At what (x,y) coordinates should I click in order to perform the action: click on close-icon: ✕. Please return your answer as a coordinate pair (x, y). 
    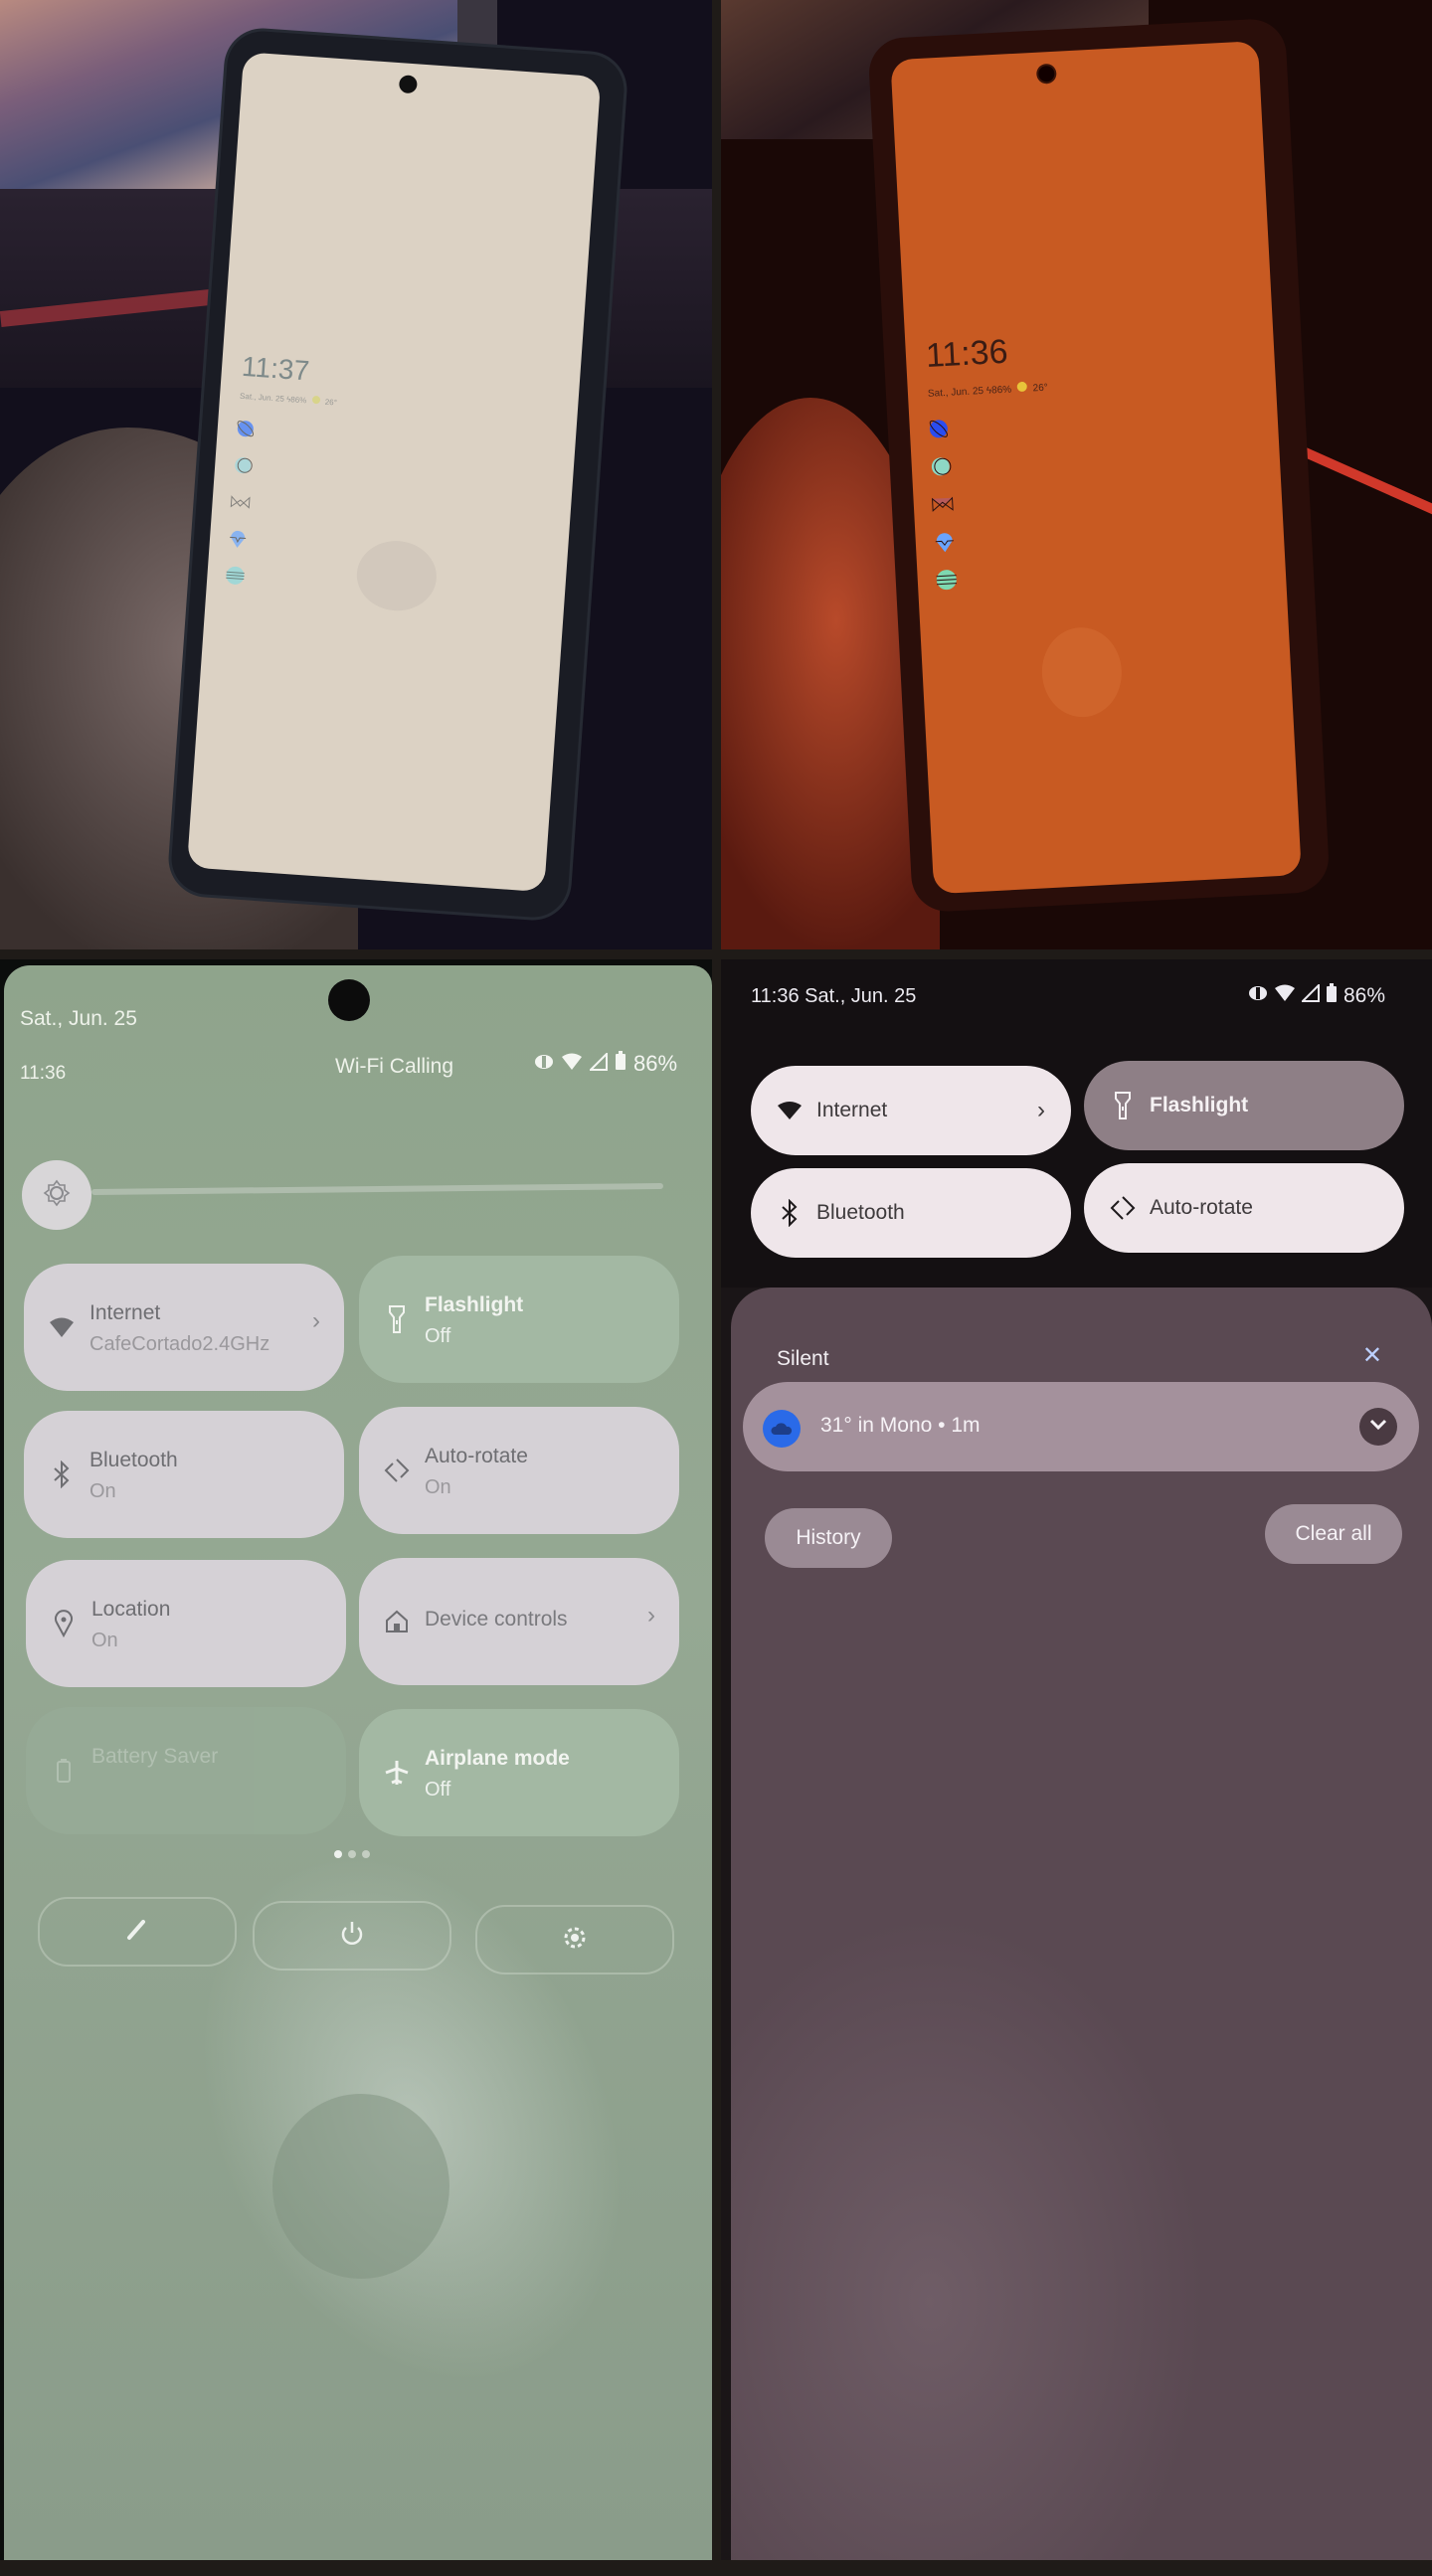
    Looking at the image, I should click on (1372, 1355).